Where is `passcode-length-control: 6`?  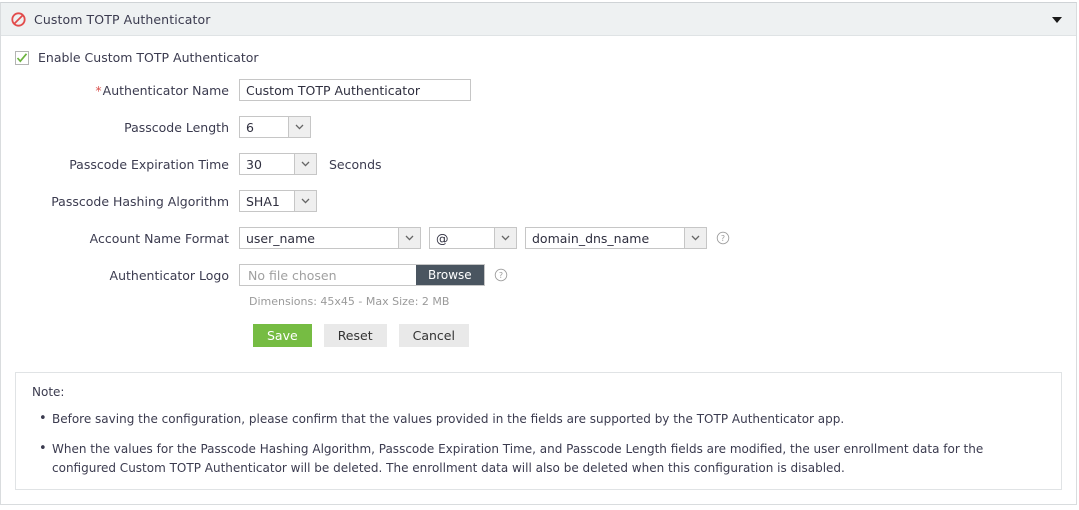 passcode-length-control: 6 is located at coordinates (275, 127).